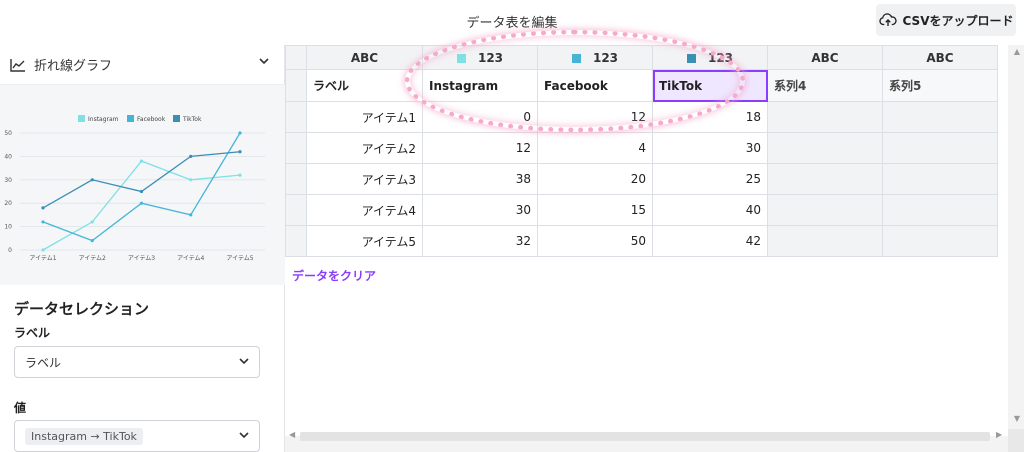 Image resolution: width=1024 pixels, height=452 pixels. Describe the element at coordinates (595, 179) in the screenshot. I see `table-cell: 20` at that location.